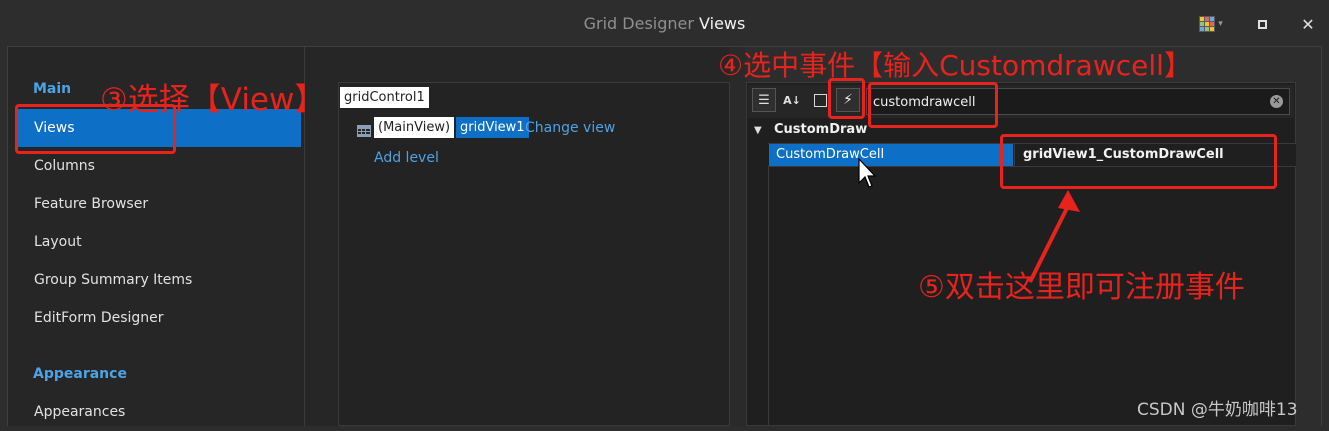 Image resolution: width=1329 pixels, height=431 pixels. Describe the element at coordinates (821, 129) in the screenshot. I see `category-label: CustomDraw` at that location.